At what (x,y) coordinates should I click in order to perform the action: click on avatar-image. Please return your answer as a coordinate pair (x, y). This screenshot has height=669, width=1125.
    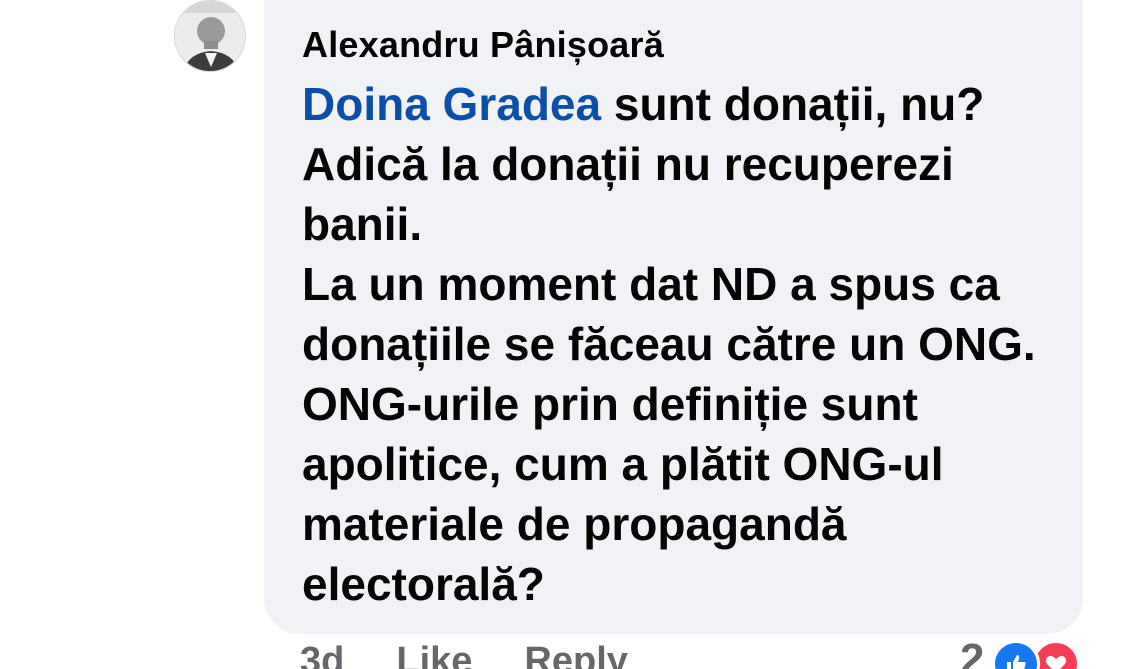
    Looking at the image, I should click on (210, 36).